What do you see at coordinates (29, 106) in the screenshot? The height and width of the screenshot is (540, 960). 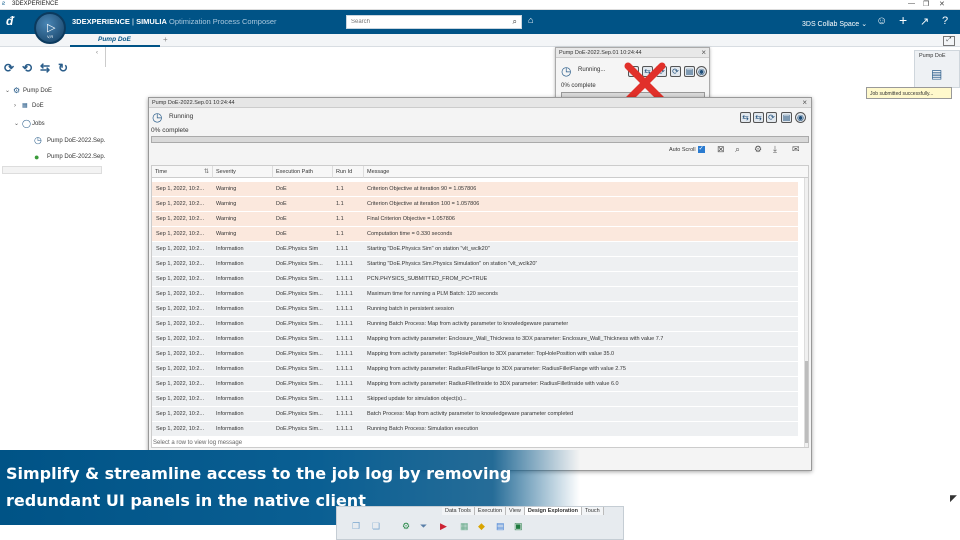 I see `tree-item-doe: › ▦ DoE` at bounding box center [29, 106].